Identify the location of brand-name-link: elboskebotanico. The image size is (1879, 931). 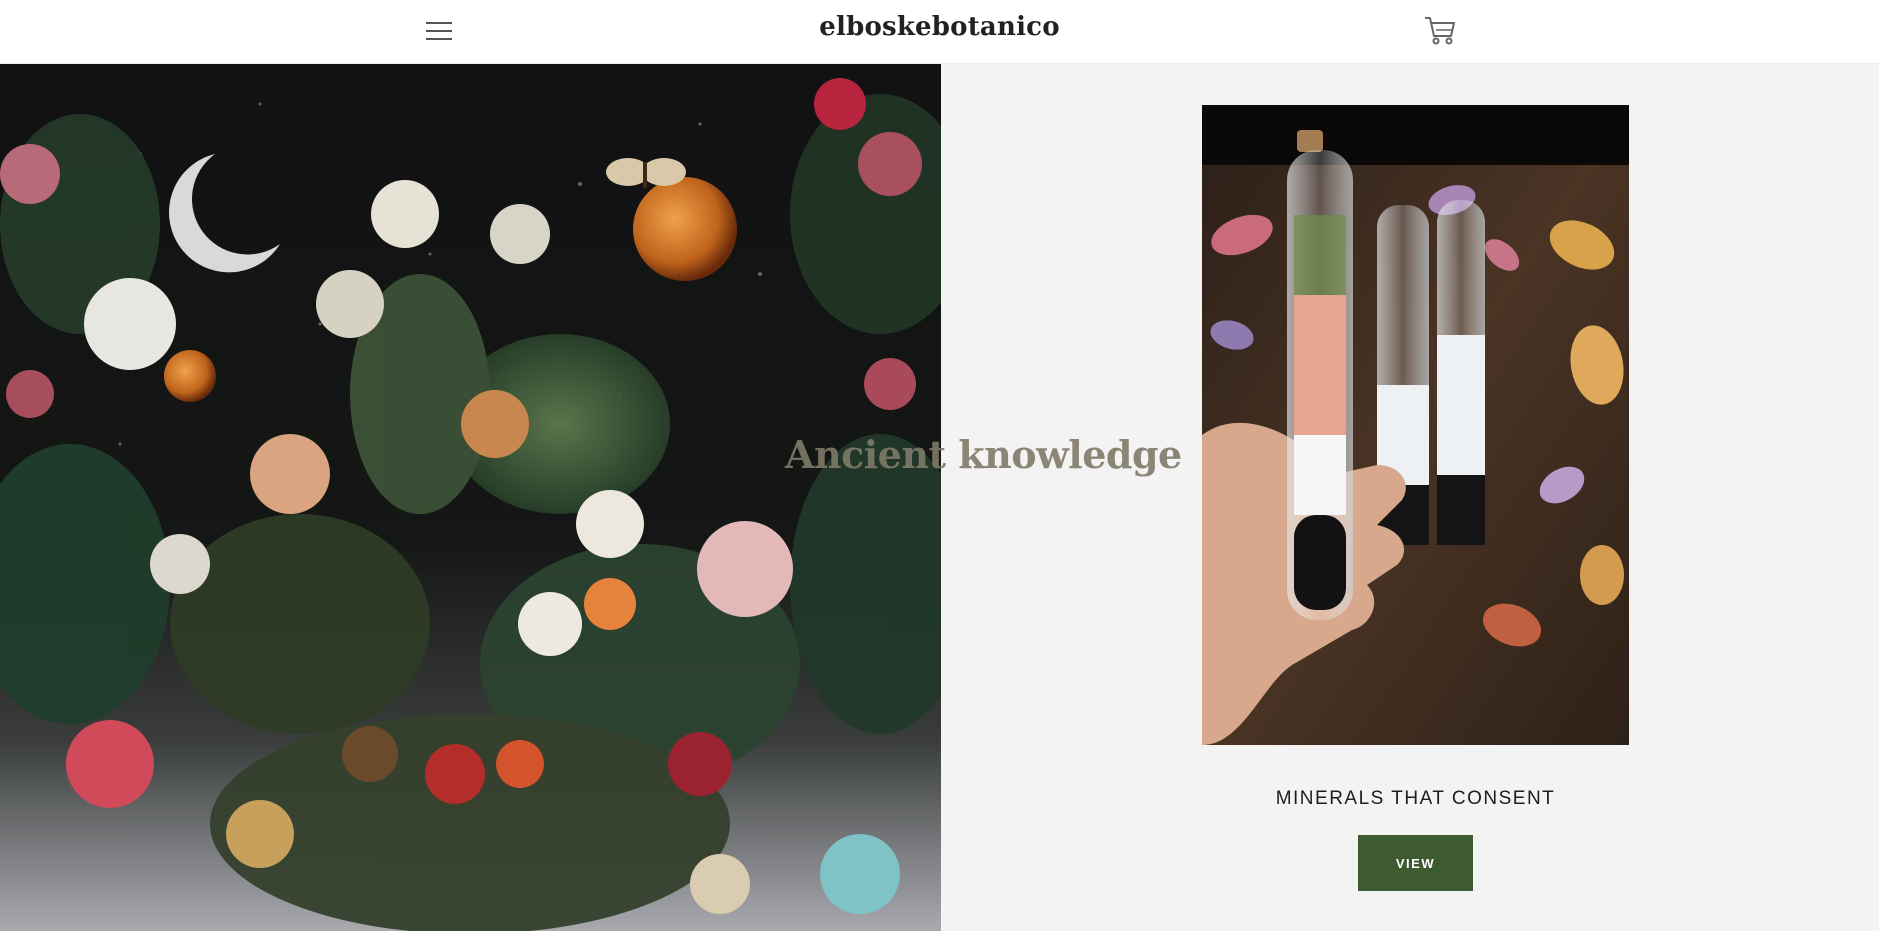
(939, 27).